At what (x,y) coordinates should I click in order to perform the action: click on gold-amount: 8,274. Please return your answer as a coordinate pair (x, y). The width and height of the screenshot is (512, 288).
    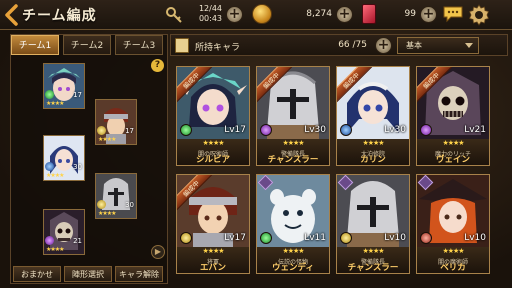
    Looking at the image, I should click on (319, 14).